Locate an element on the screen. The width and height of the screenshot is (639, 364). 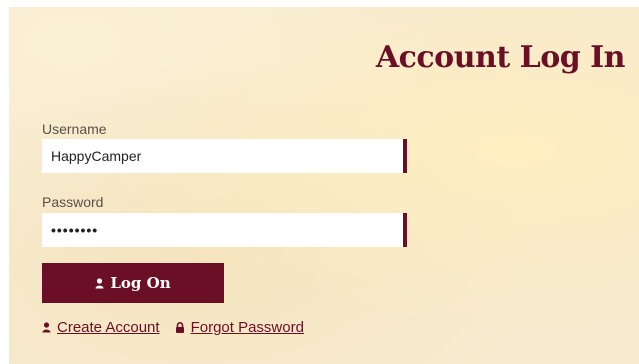
username-label: Username is located at coordinates (74, 129).